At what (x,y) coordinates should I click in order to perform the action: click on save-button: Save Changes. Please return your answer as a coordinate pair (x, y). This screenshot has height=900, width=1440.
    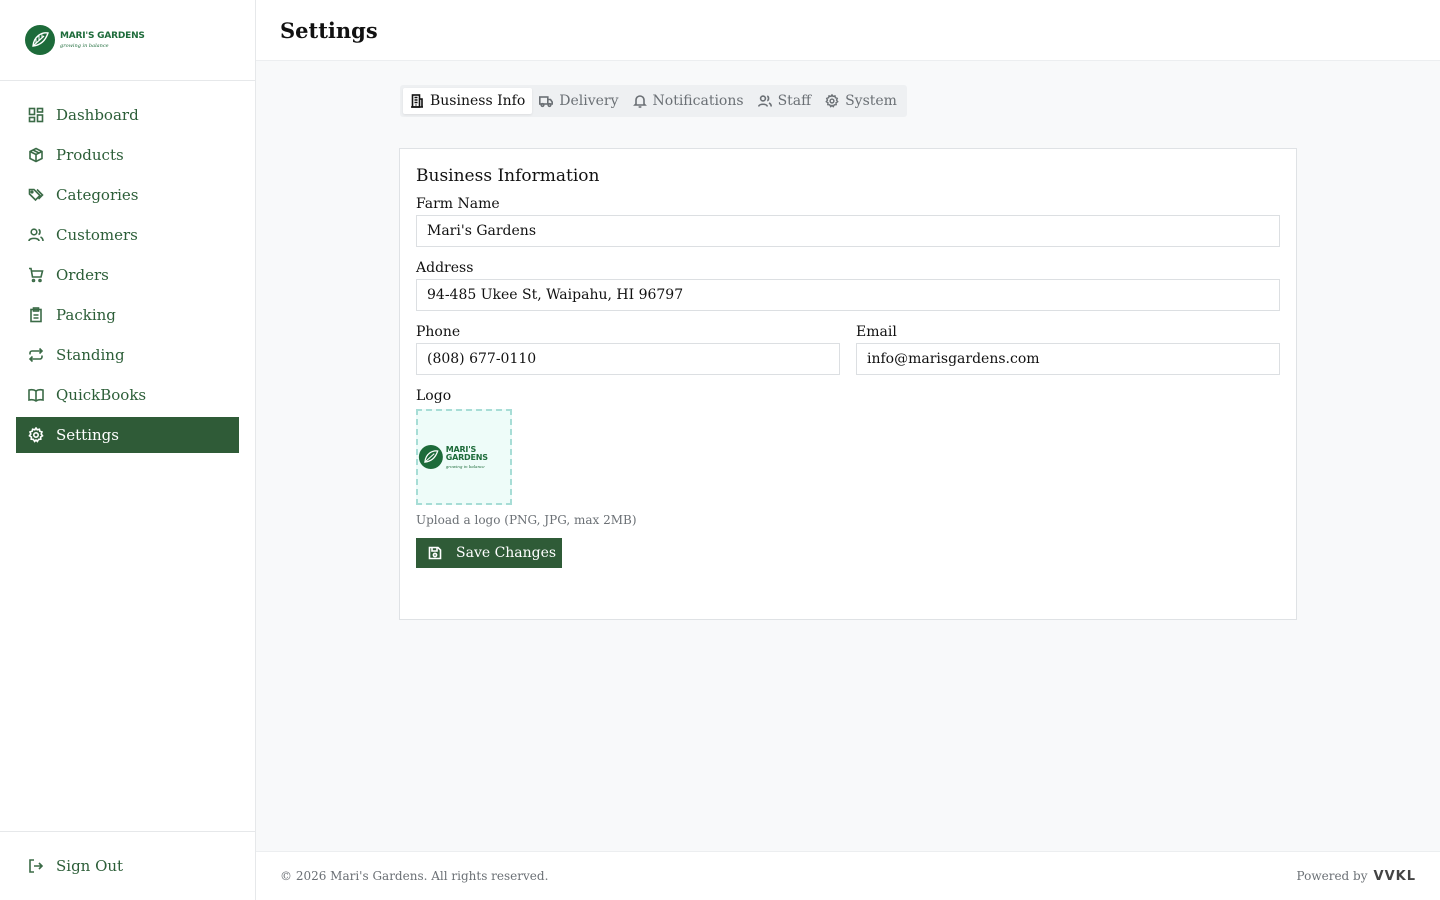
    Looking at the image, I should click on (489, 553).